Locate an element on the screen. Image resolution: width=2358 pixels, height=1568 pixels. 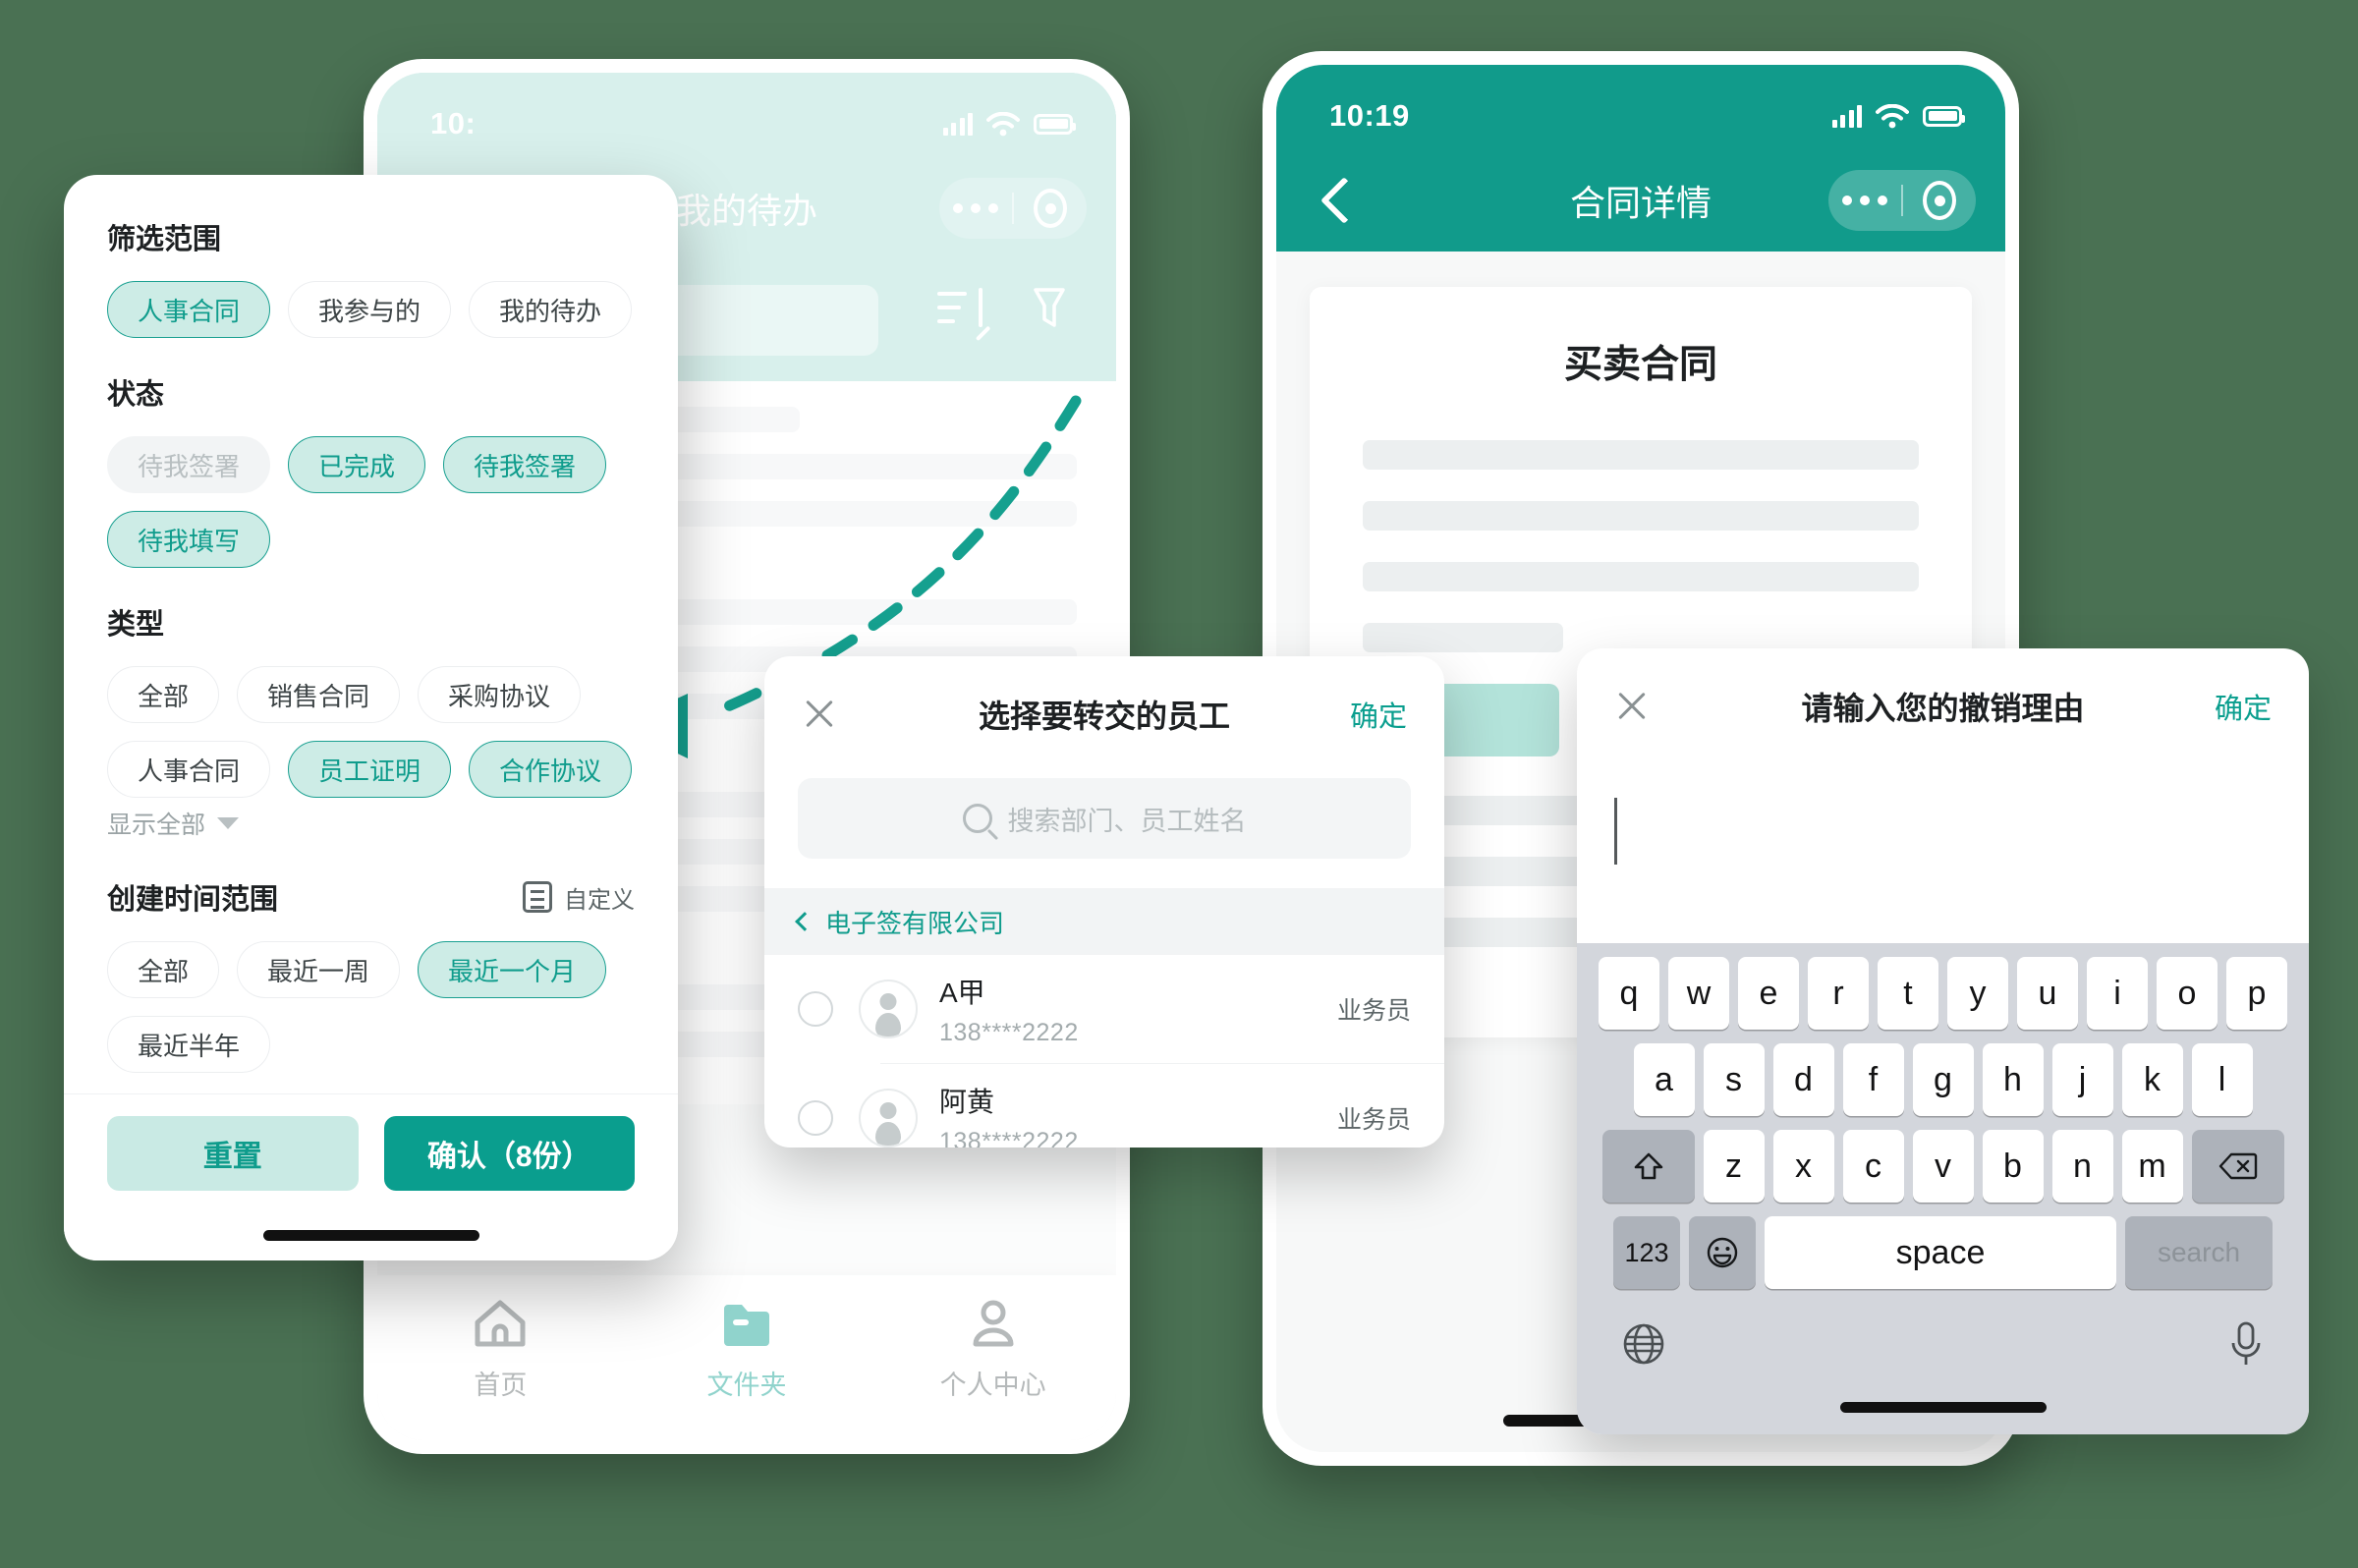
employee-info: 阿黄 138****2222 is located at coordinates (1138, 1114).